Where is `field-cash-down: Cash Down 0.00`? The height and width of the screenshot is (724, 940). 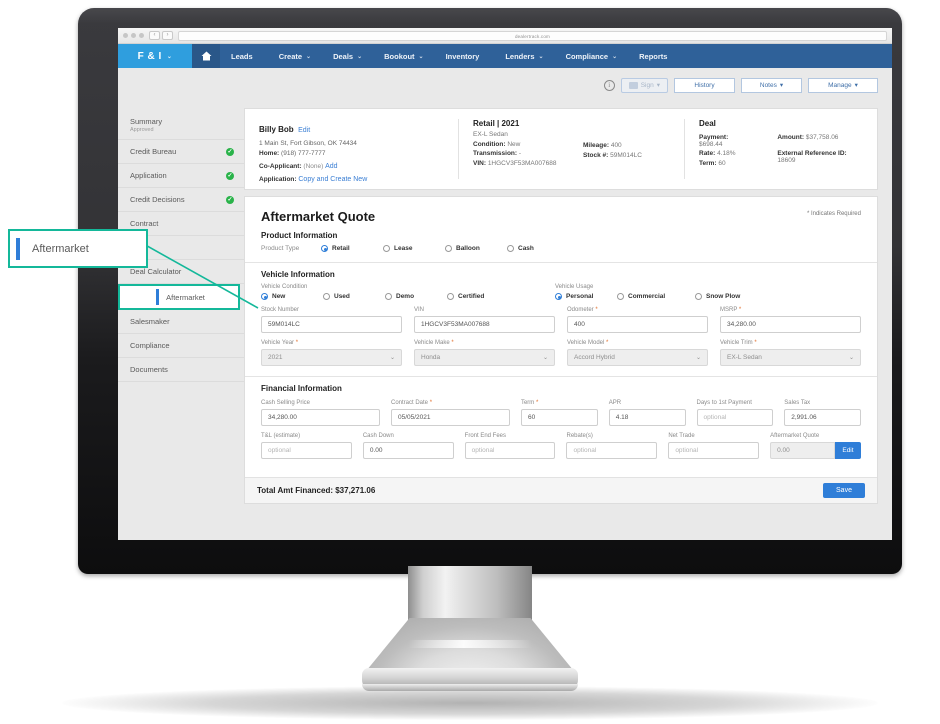 field-cash-down: Cash Down 0.00 is located at coordinates (408, 446).